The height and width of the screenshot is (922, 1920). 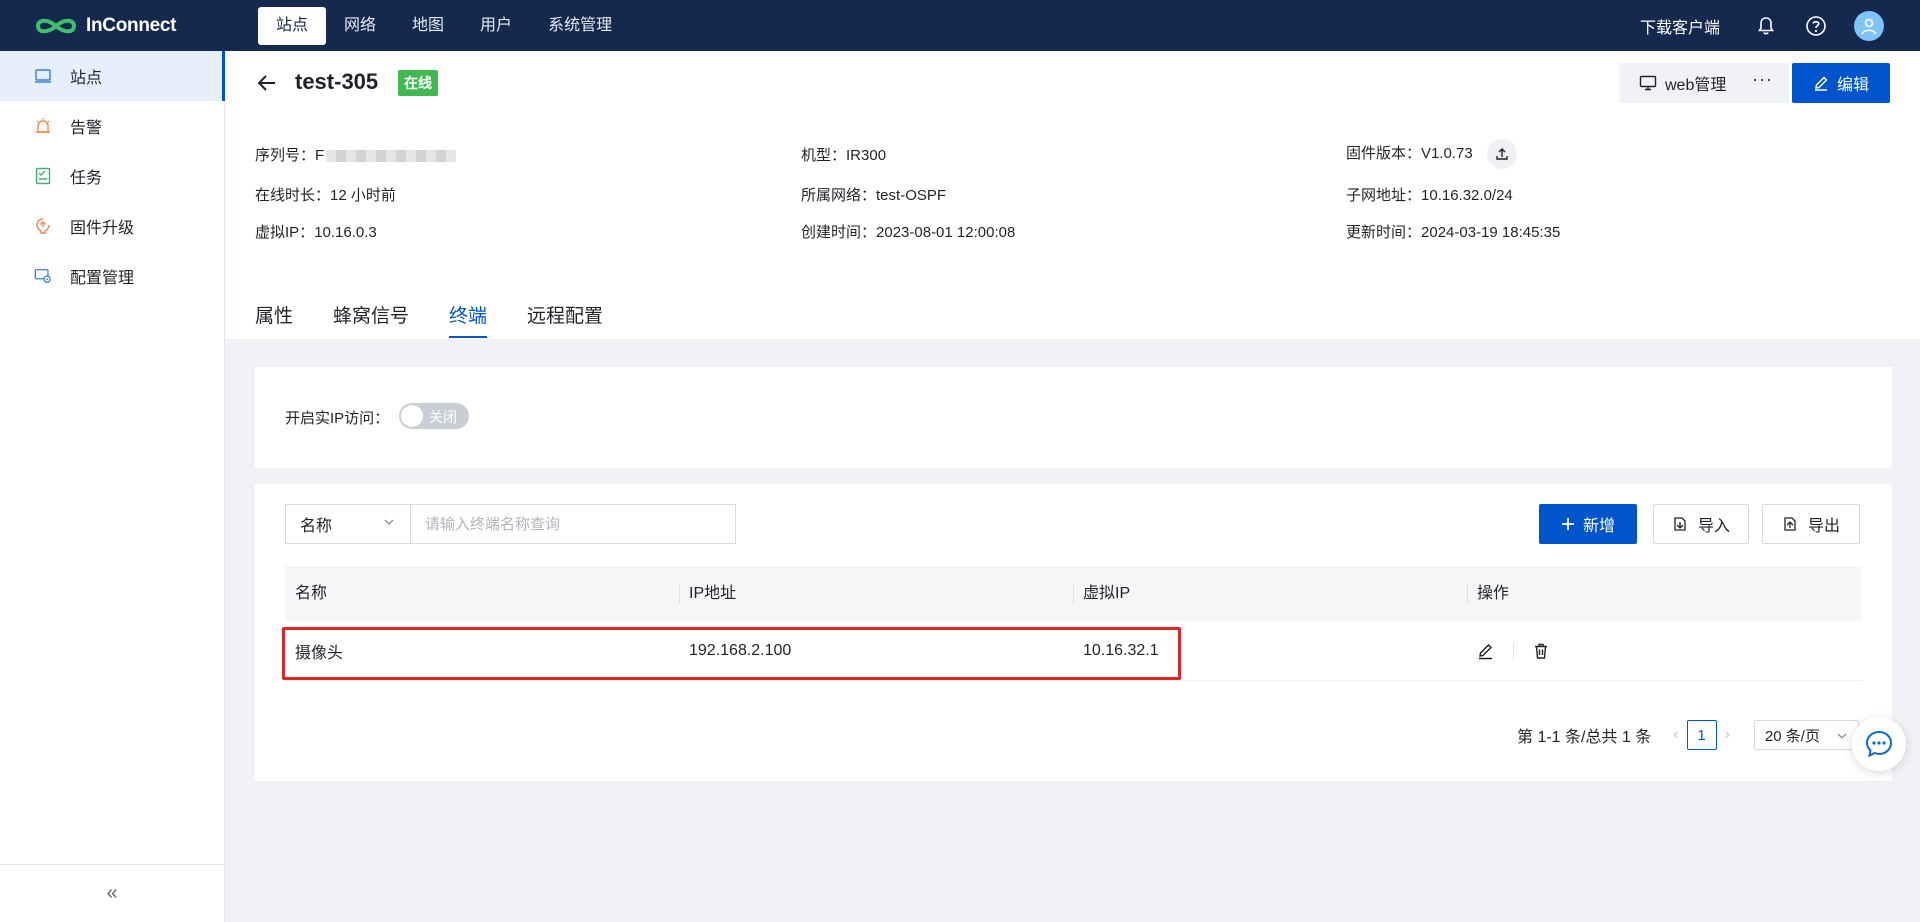 What do you see at coordinates (43, 176) in the screenshot?
I see `task-icon` at bounding box center [43, 176].